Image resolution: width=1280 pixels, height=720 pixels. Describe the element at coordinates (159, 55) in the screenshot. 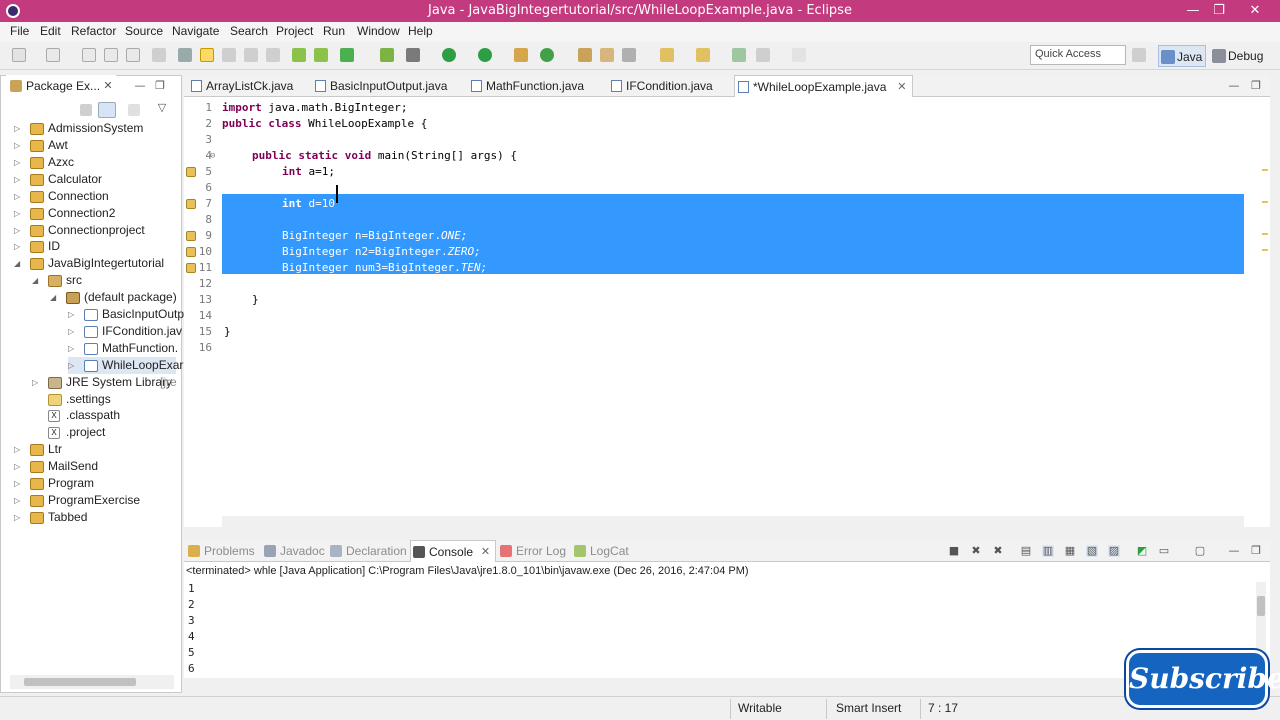

I see `skip-breakpoints-icon` at that location.